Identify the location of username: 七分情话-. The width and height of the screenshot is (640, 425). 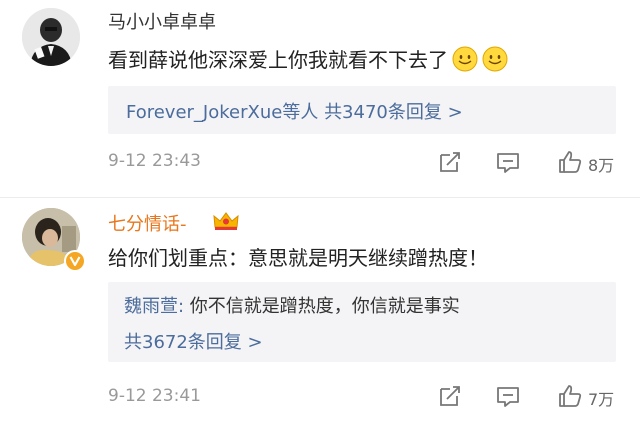
(147, 223).